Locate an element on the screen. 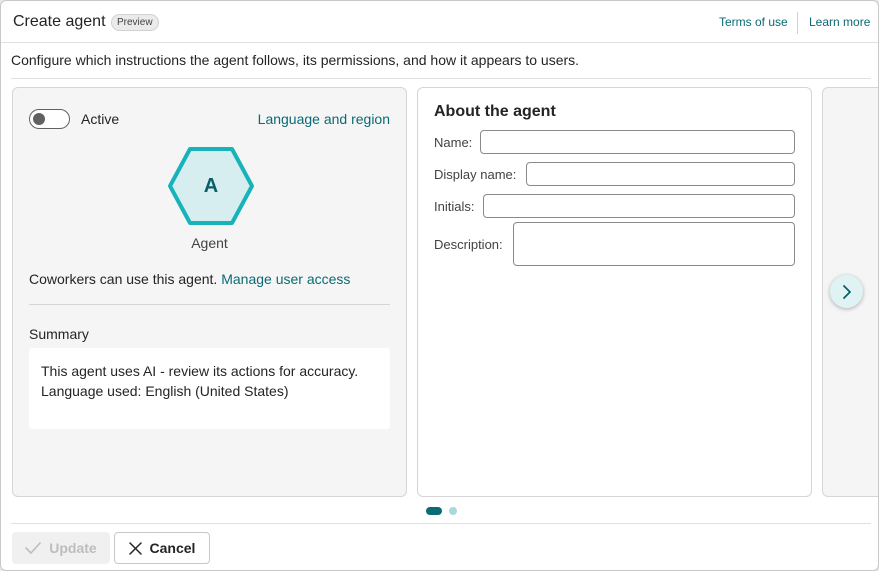  checkmark-icon is located at coordinates (33, 548).